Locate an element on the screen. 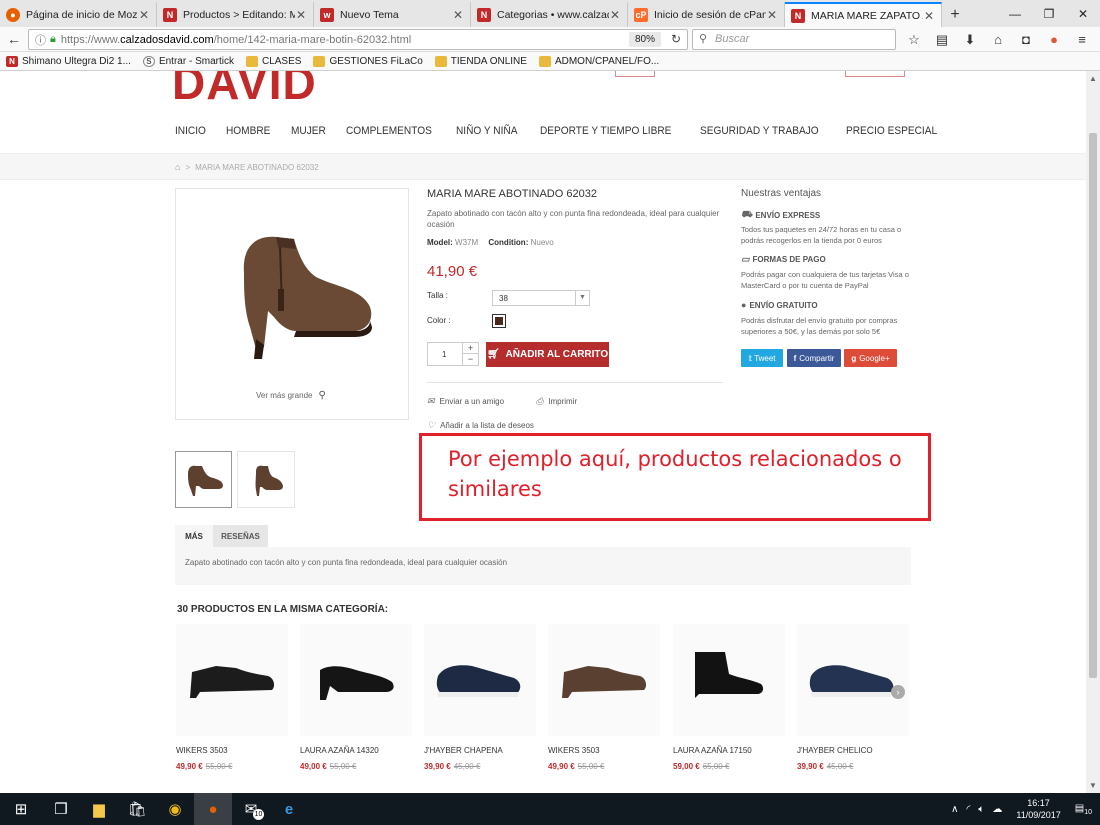 The width and height of the screenshot is (1100, 825). menu-item-inicio: INICIO is located at coordinates (190, 131).